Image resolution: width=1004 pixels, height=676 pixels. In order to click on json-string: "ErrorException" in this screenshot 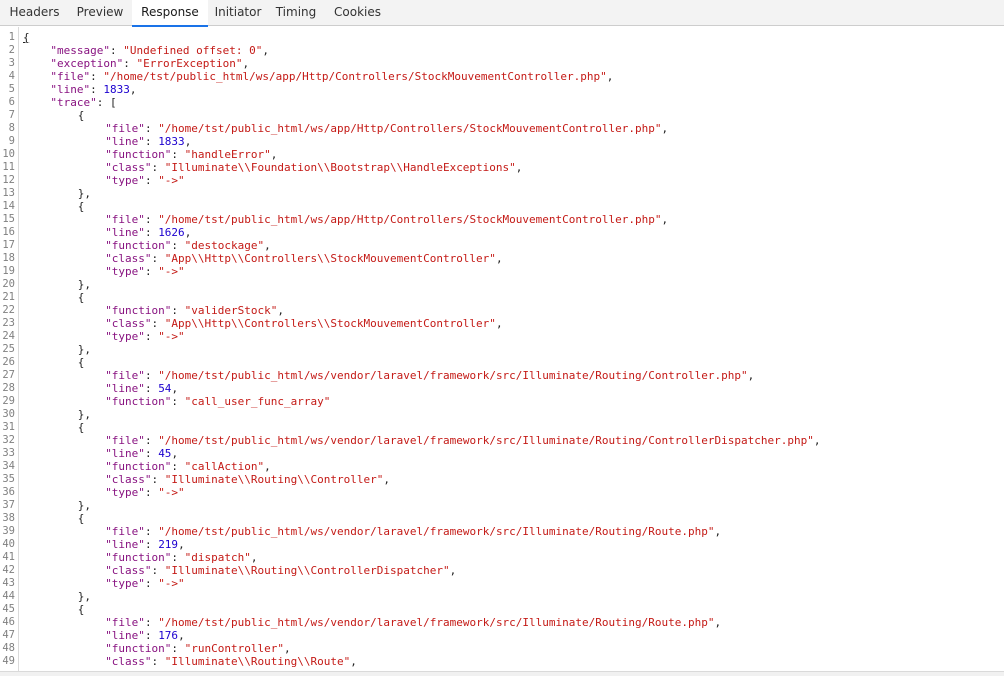, I will do `click(189, 63)`.